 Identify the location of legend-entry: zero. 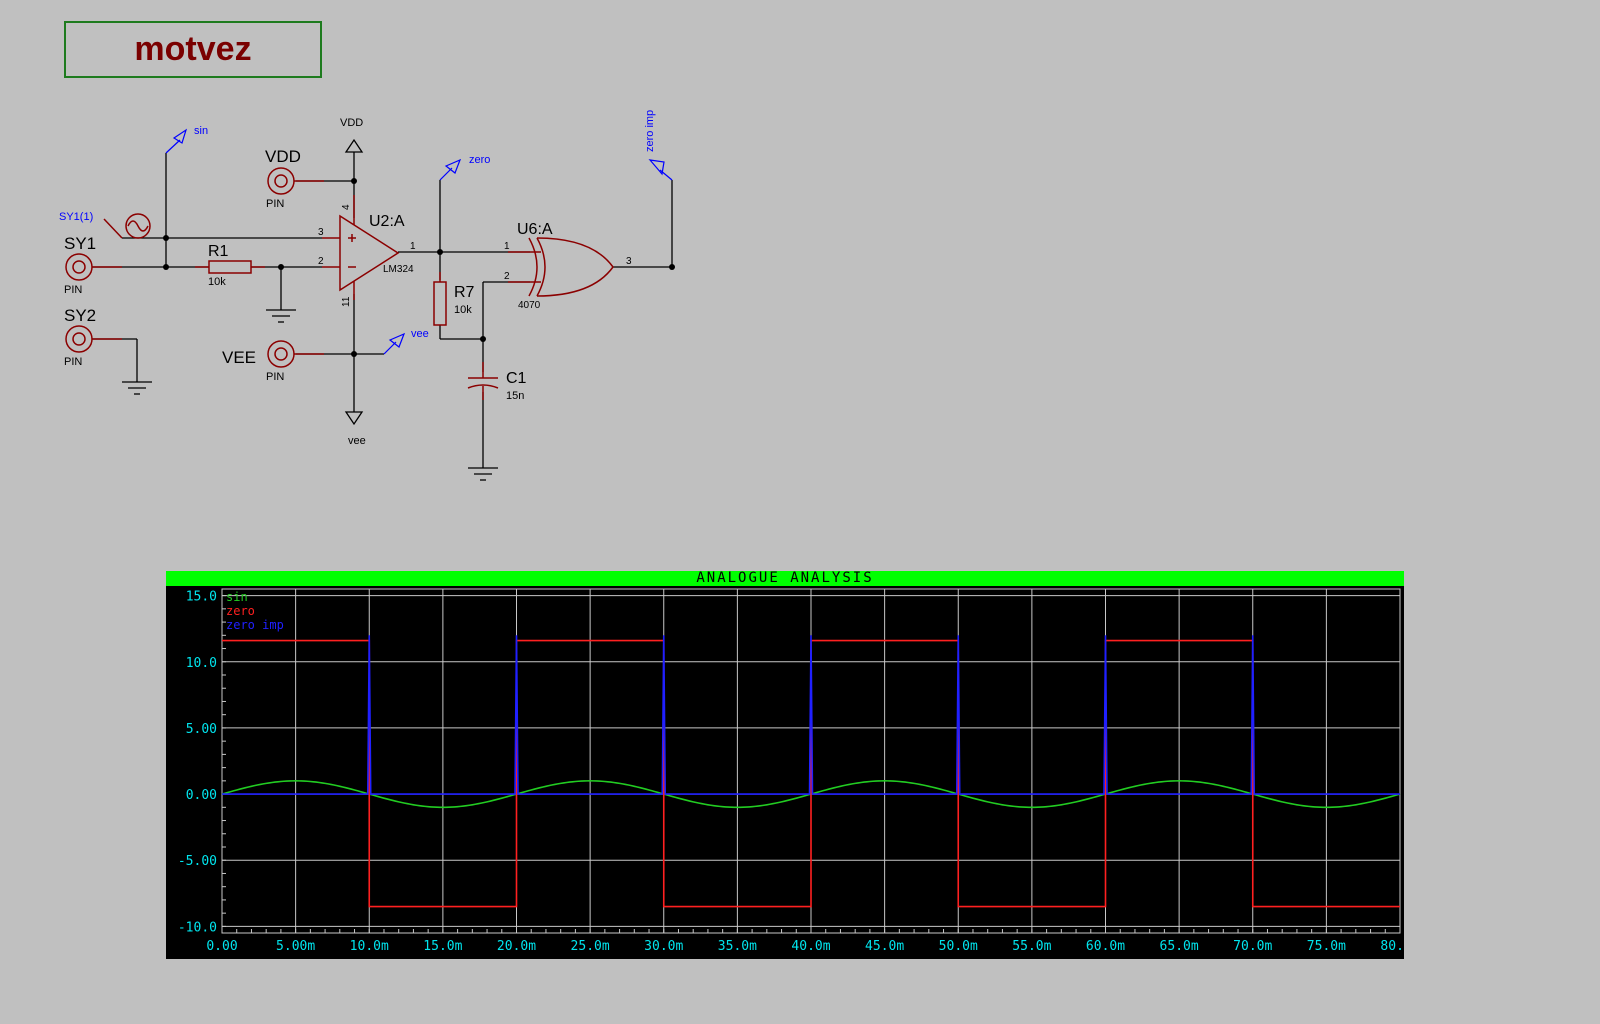
(240, 611).